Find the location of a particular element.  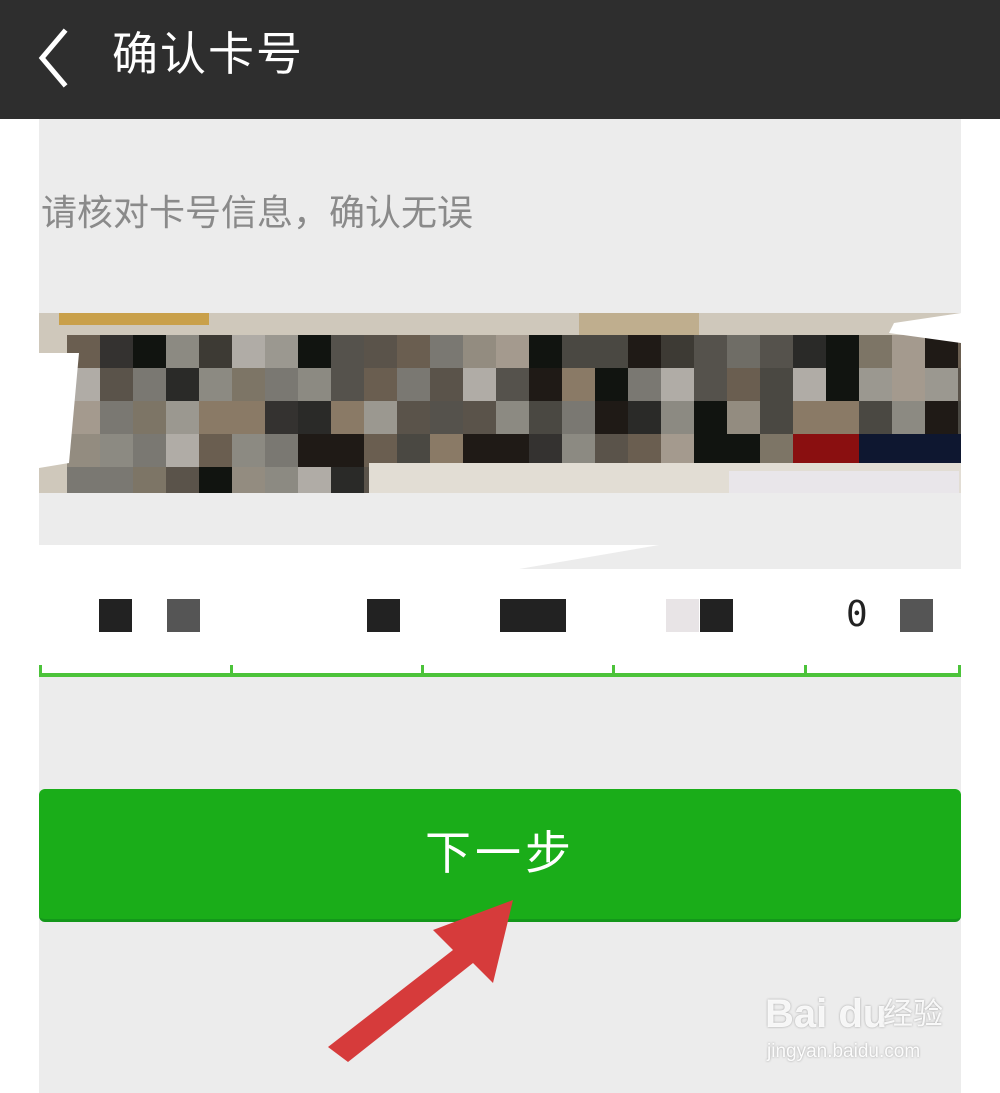

card-number-area: 0 is located at coordinates (500, 608).